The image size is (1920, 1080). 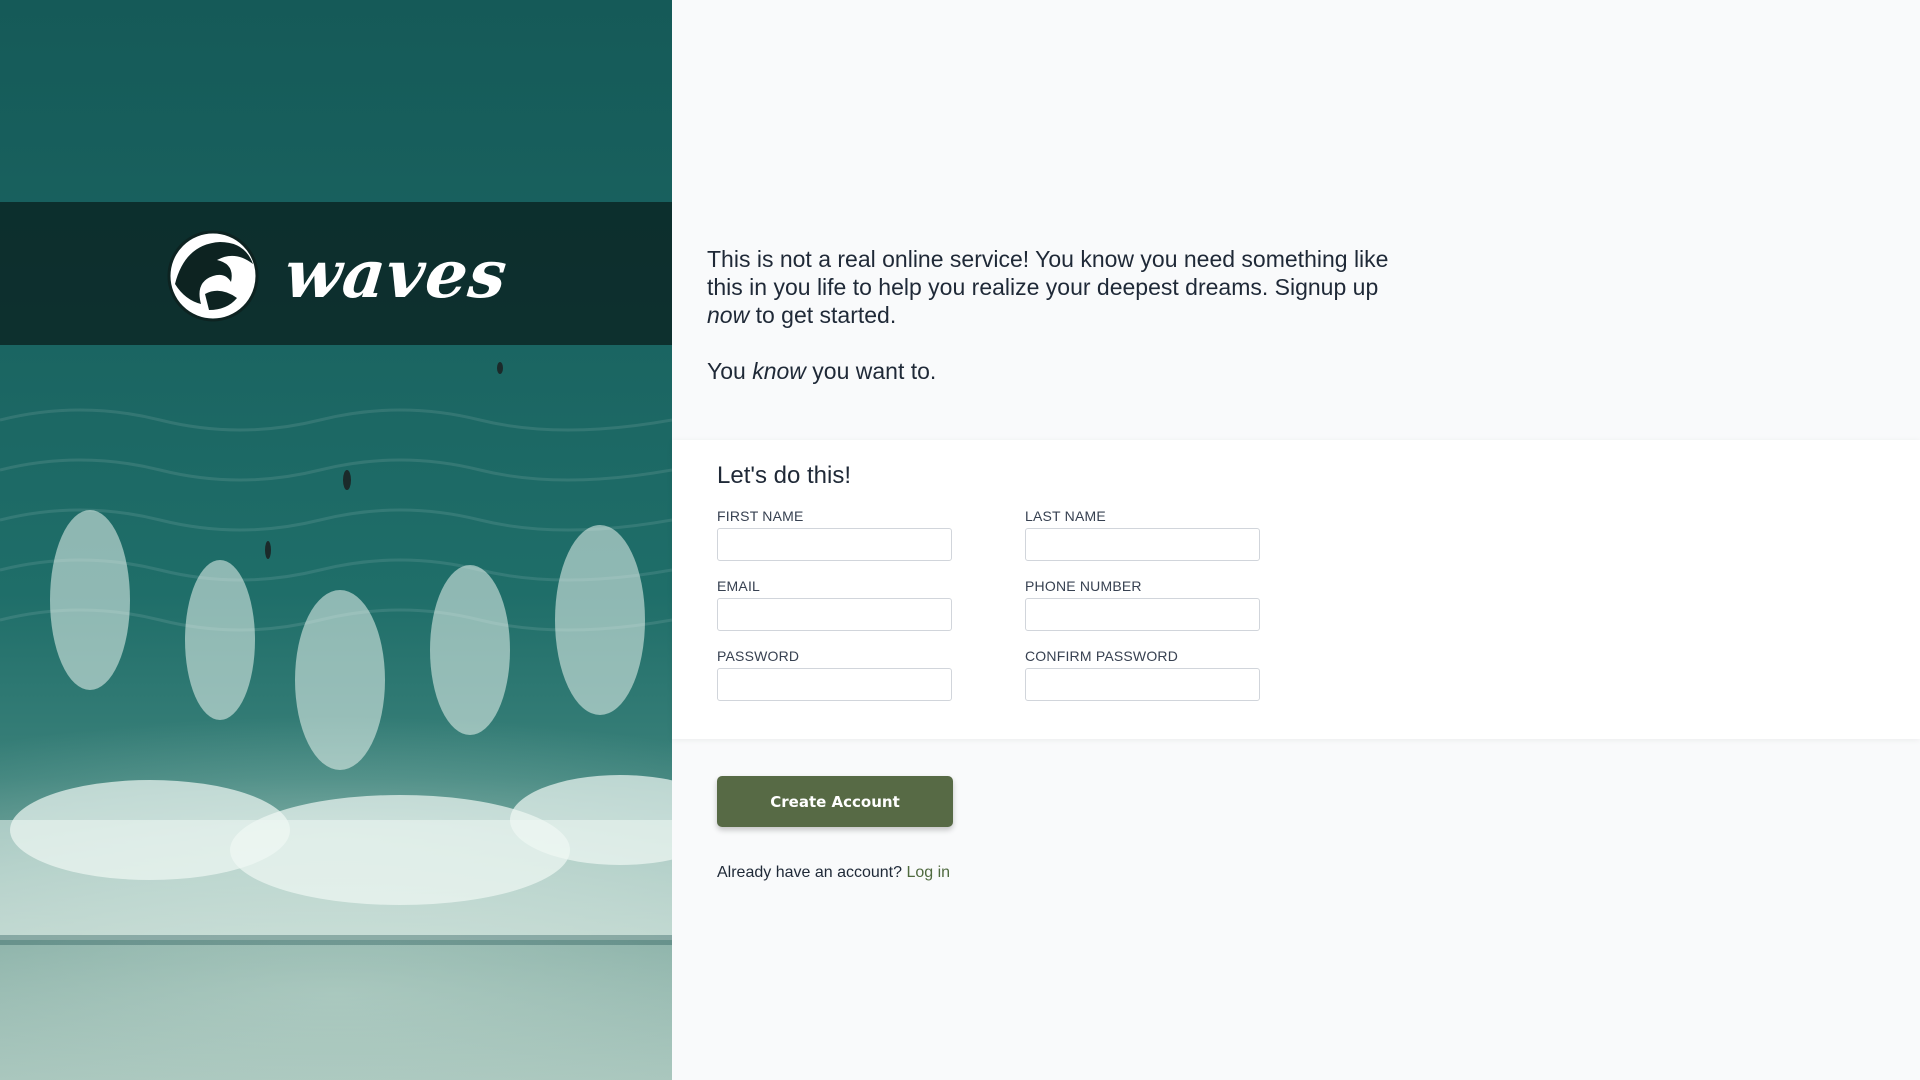 I want to click on form-title: Let's do this!, so click(x=784, y=475).